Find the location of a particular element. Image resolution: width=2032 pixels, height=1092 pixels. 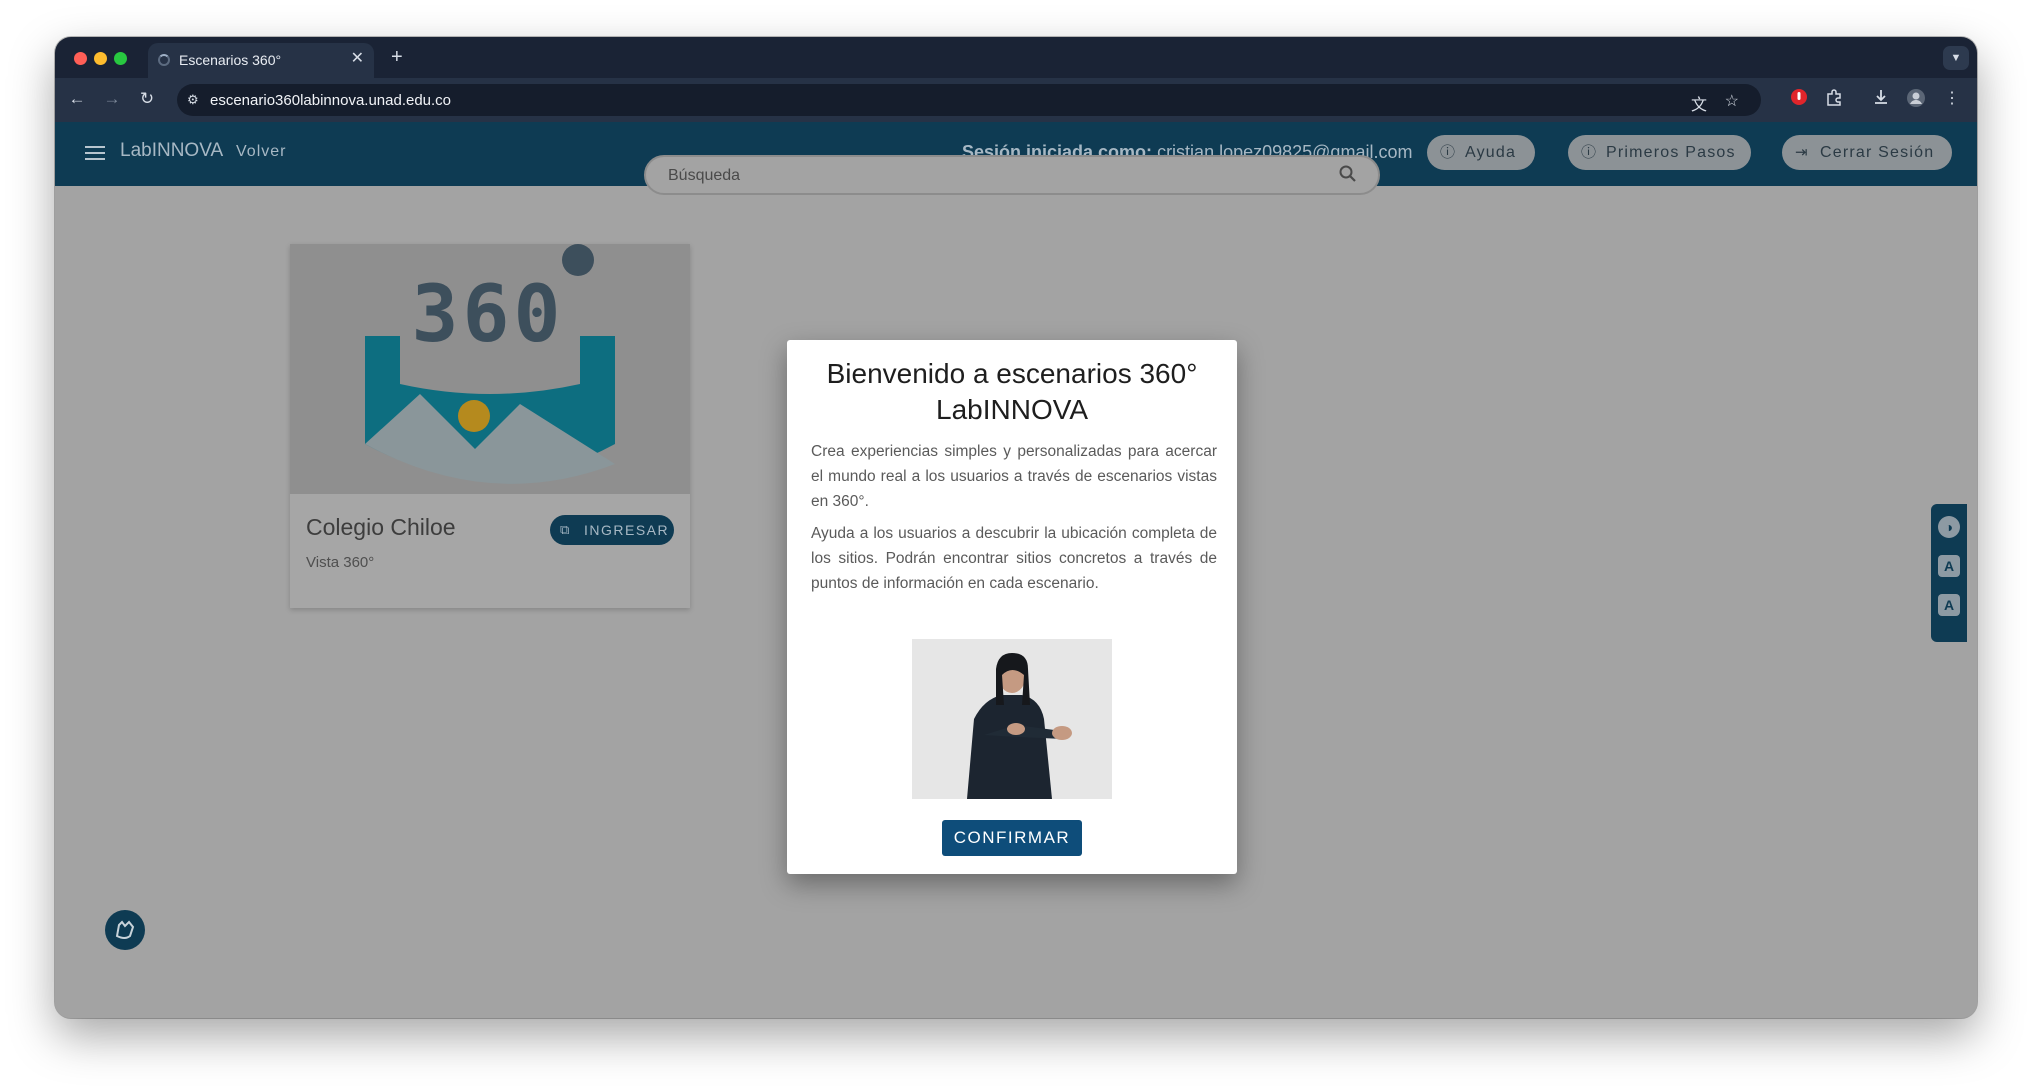

logo-360-text: 360 is located at coordinates (488, 315).